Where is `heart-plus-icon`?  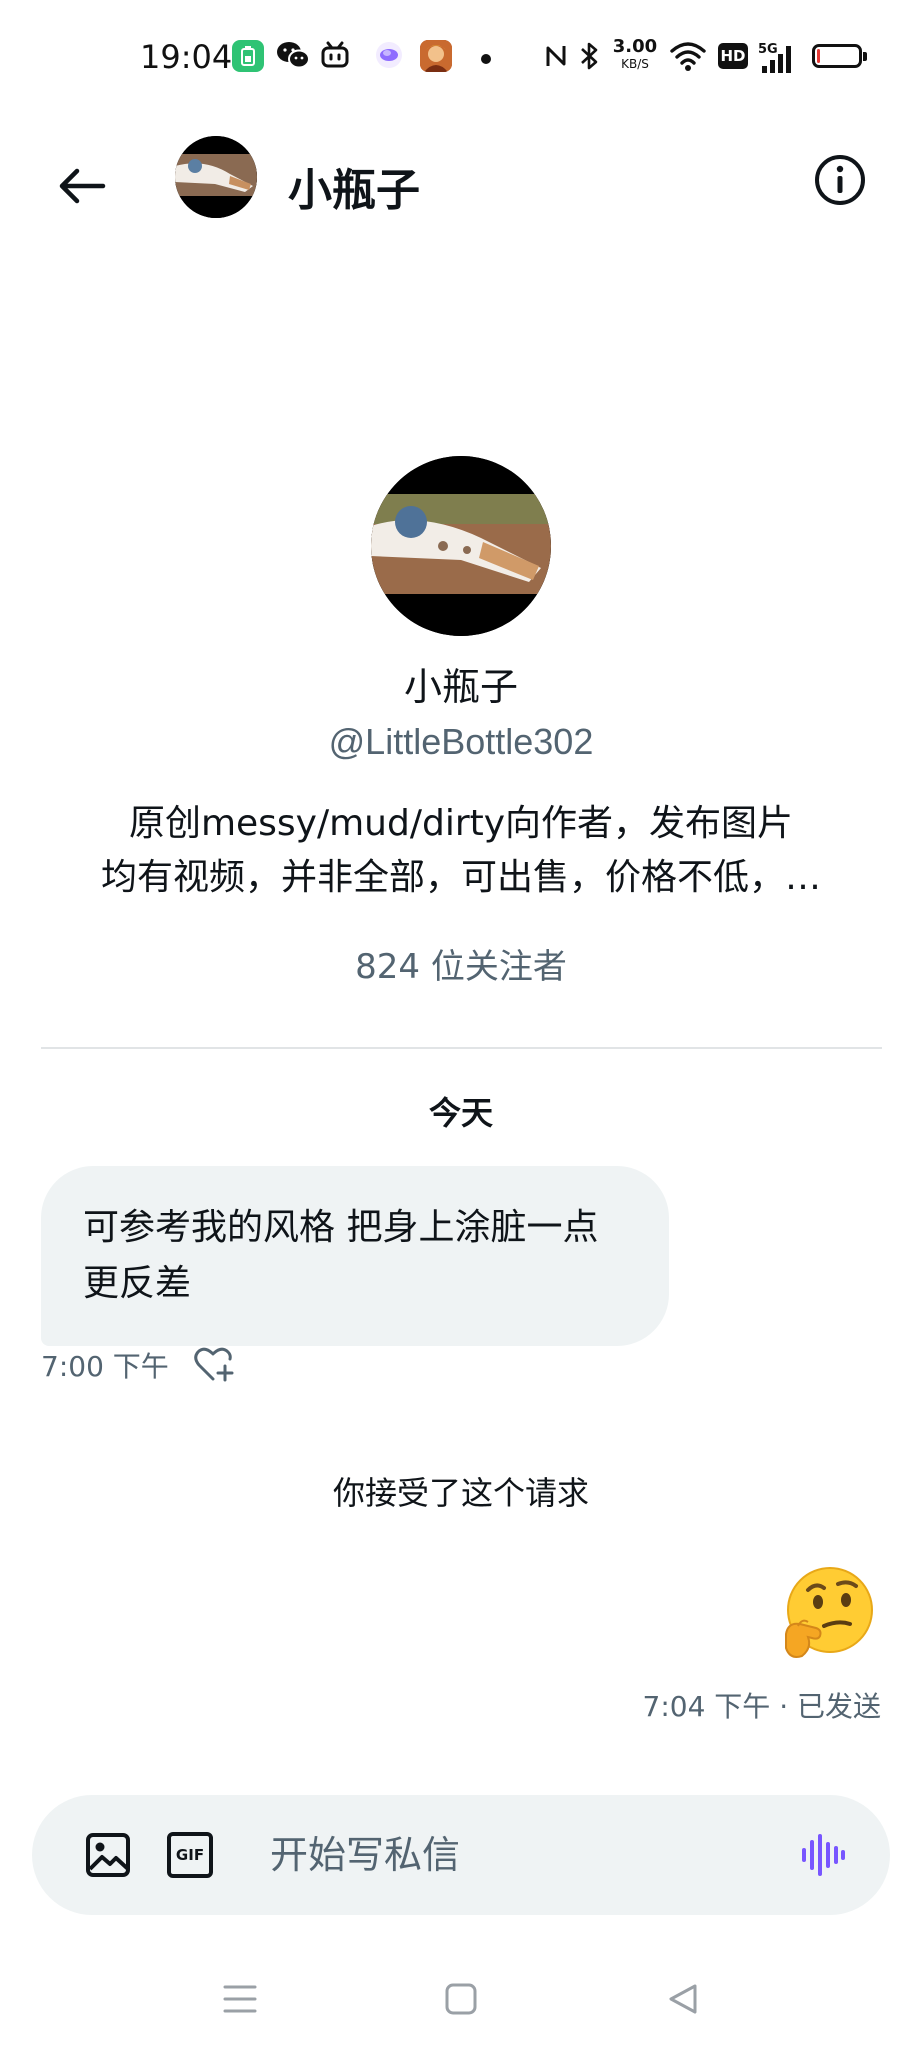
heart-plus-icon is located at coordinates (214, 1364).